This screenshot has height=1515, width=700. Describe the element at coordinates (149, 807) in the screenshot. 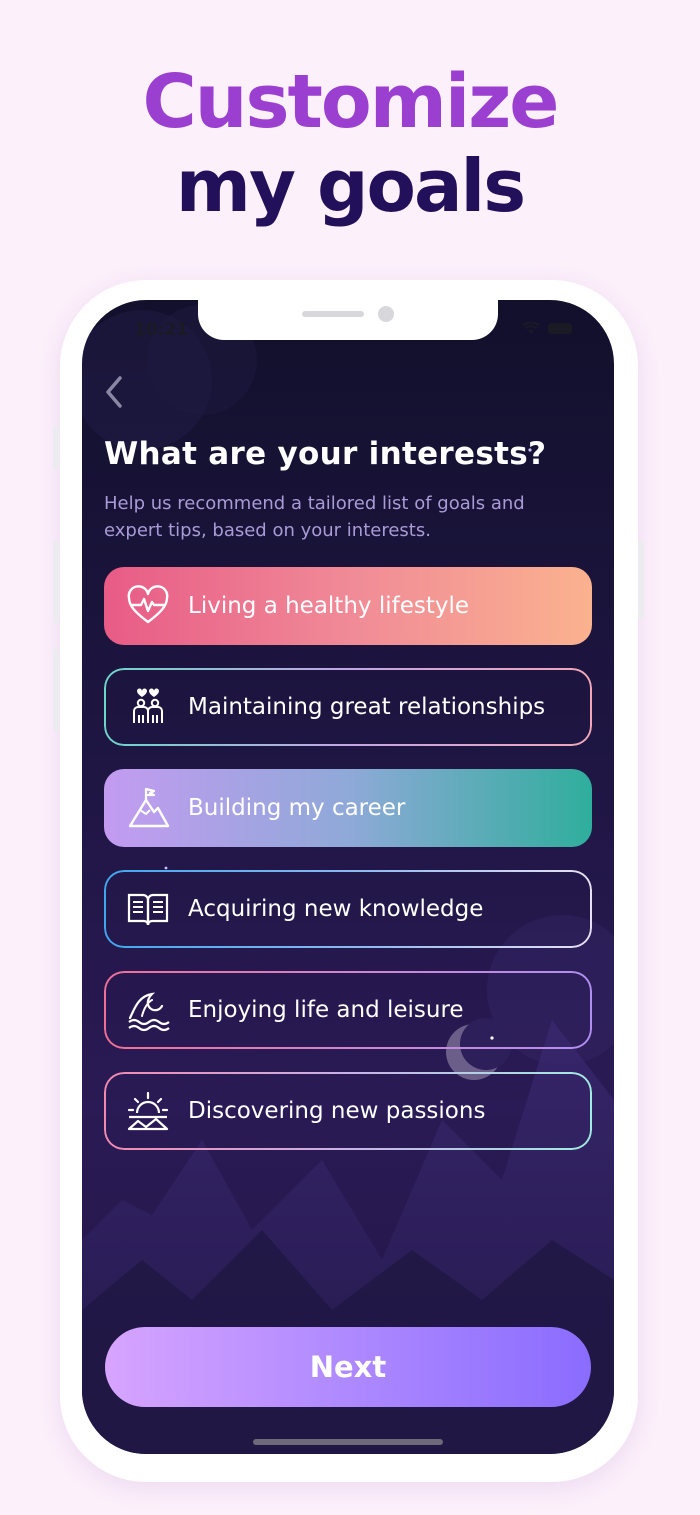

I see `mountain-flag-icon` at that location.